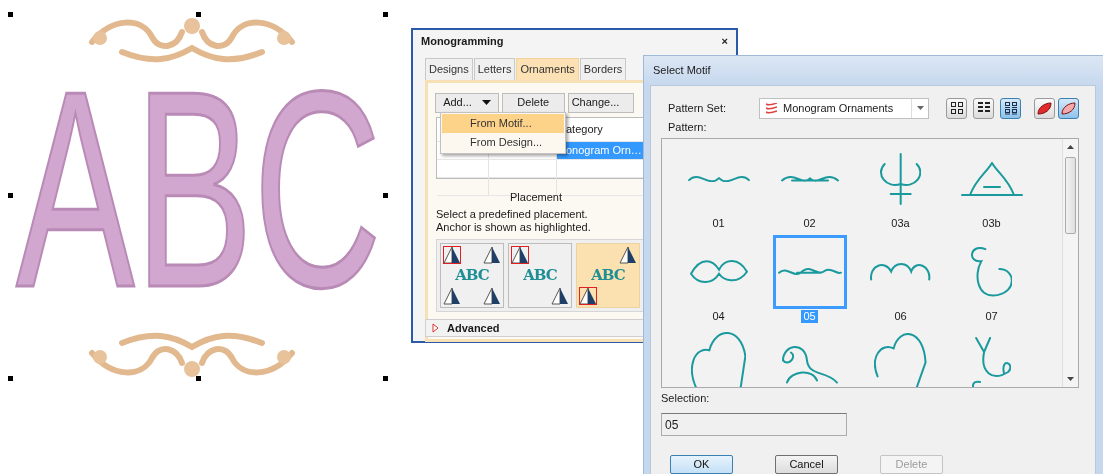 This screenshot has width=1103, height=474. I want to click on tab: Borders, so click(603, 69).